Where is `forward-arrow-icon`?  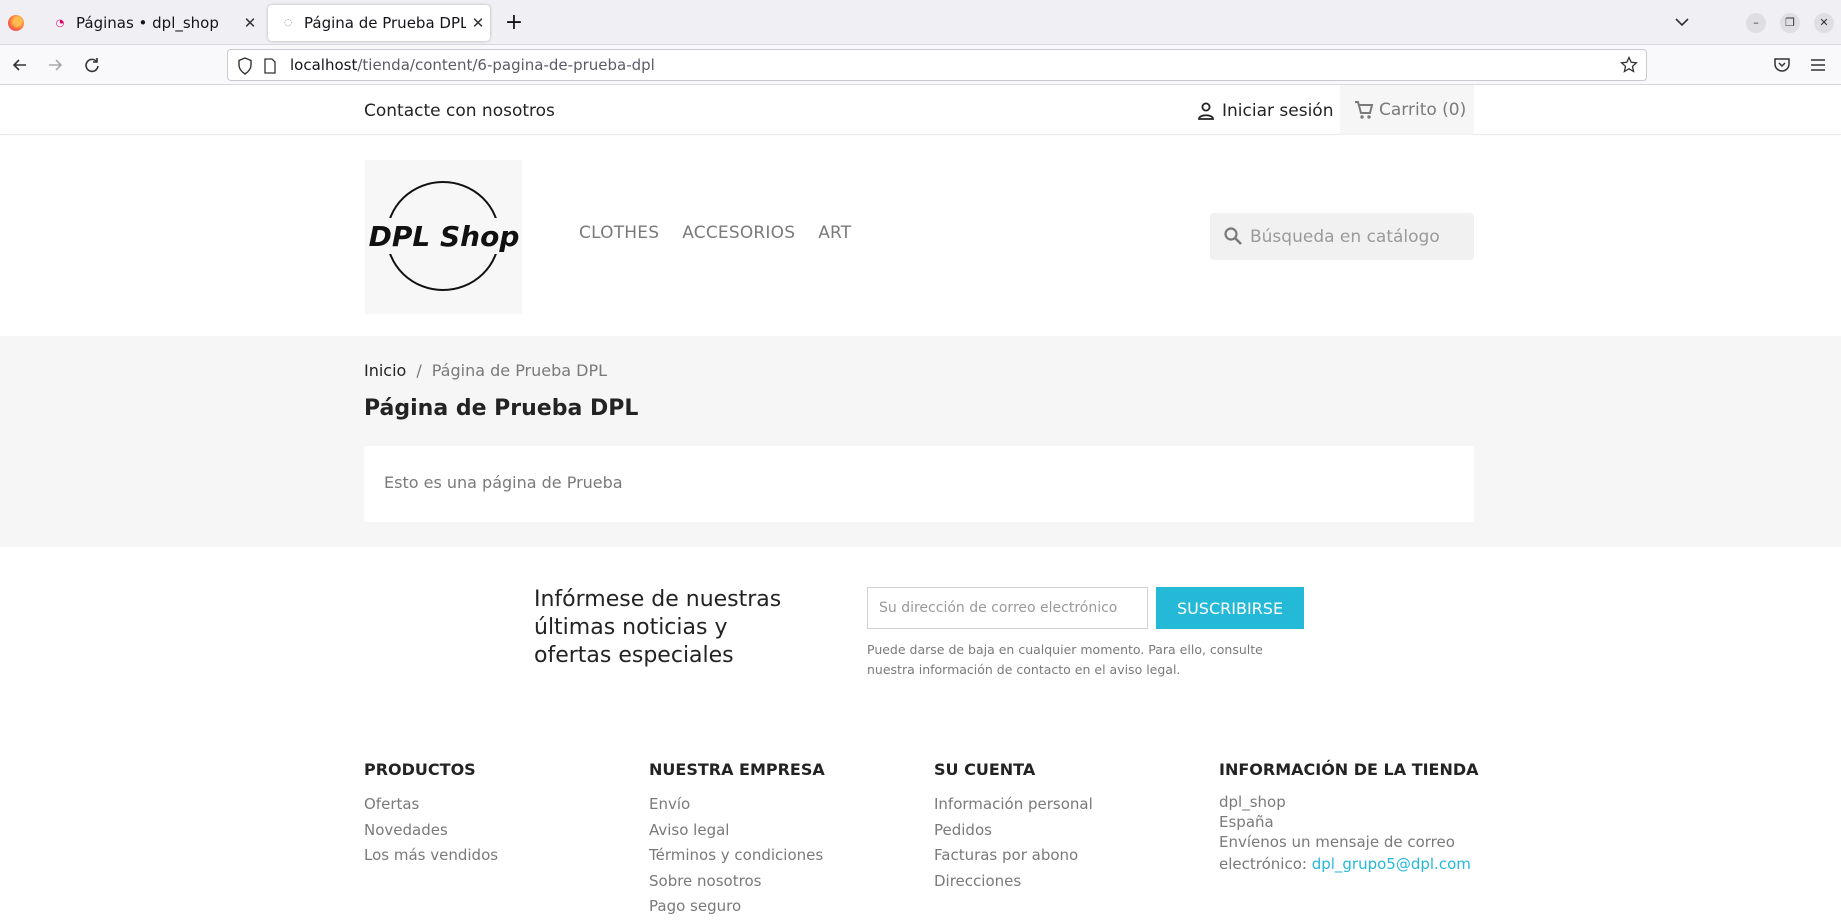
forward-arrow-icon is located at coordinates (55, 65).